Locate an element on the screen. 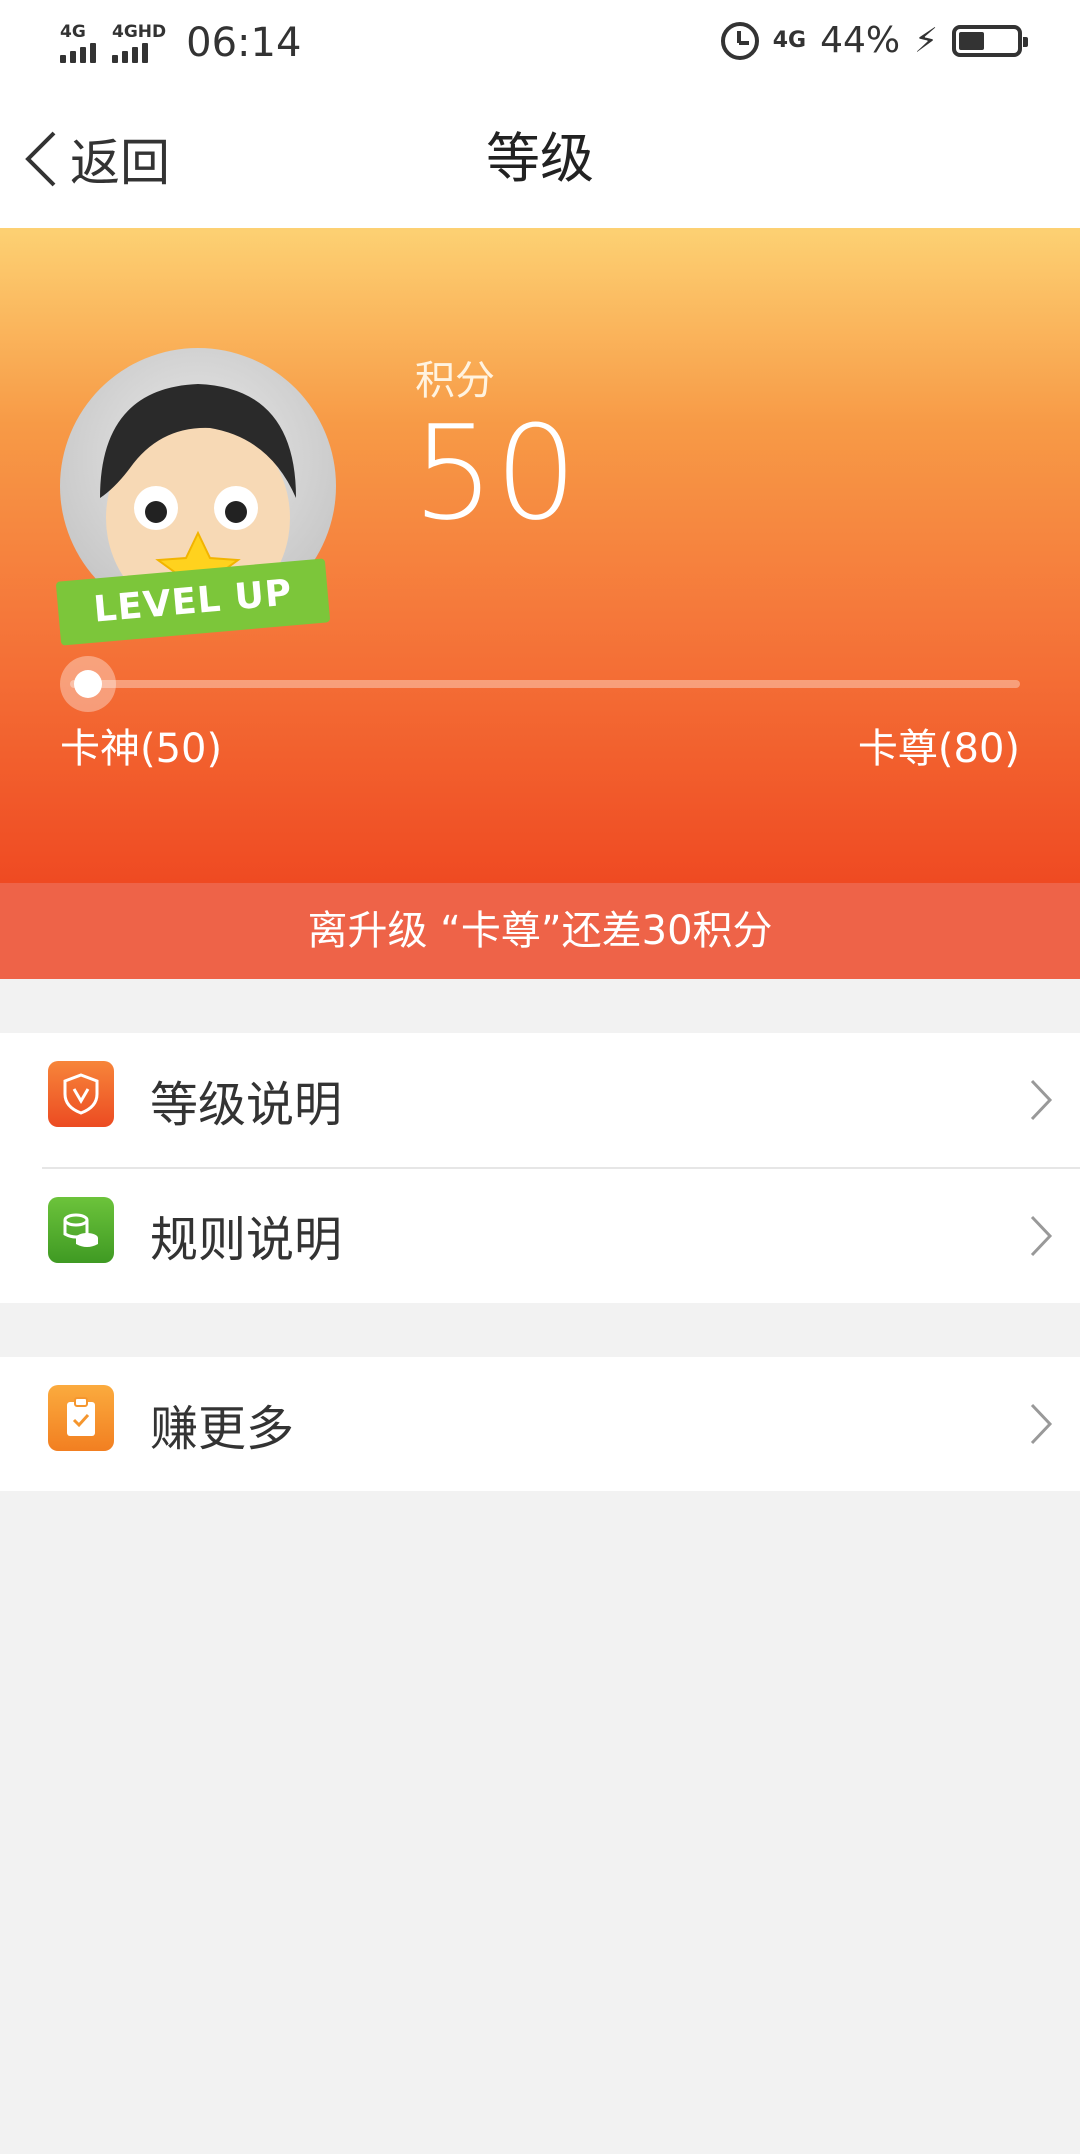 The height and width of the screenshot is (2154, 1080). battery-icon is located at coordinates (990, 40).